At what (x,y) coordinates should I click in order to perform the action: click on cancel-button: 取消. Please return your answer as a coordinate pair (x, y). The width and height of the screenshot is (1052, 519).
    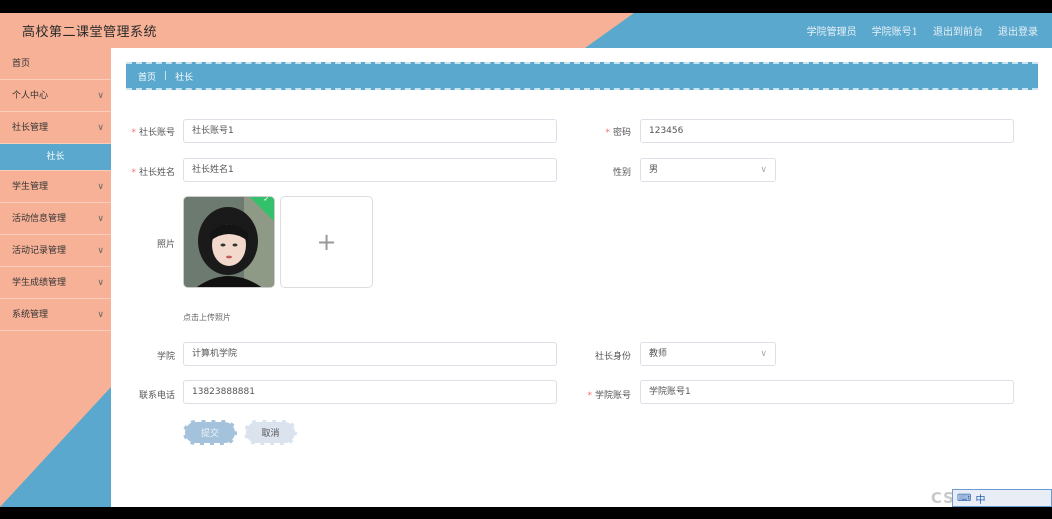
    Looking at the image, I should click on (270, 432).